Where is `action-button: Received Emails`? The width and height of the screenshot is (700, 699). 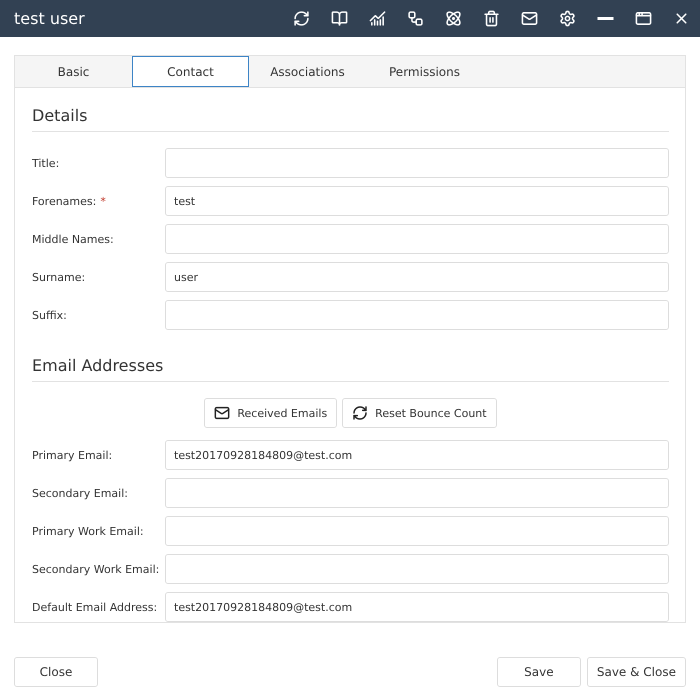 action-button: Received Emails is located at coordinates (271, 413).